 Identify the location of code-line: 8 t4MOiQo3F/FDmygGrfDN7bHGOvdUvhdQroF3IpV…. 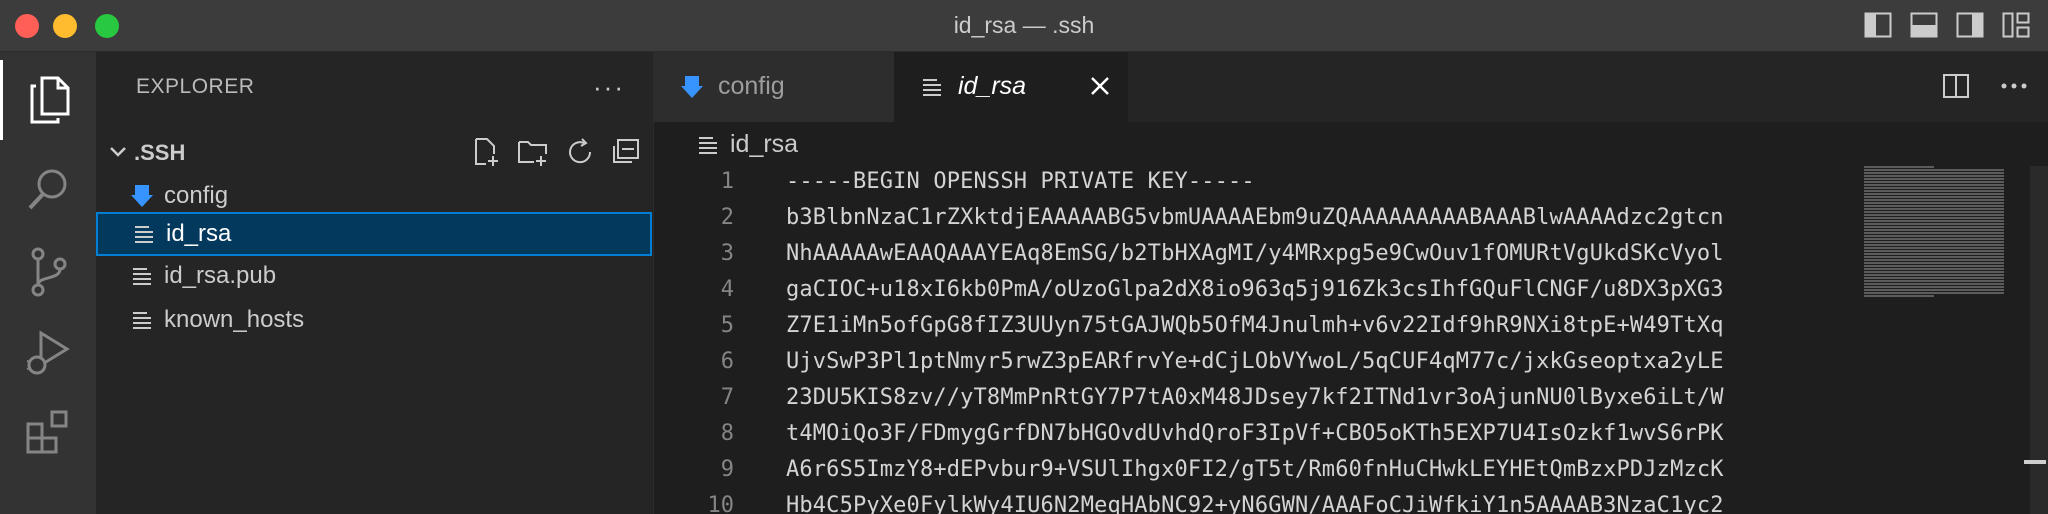
(1254, 436).